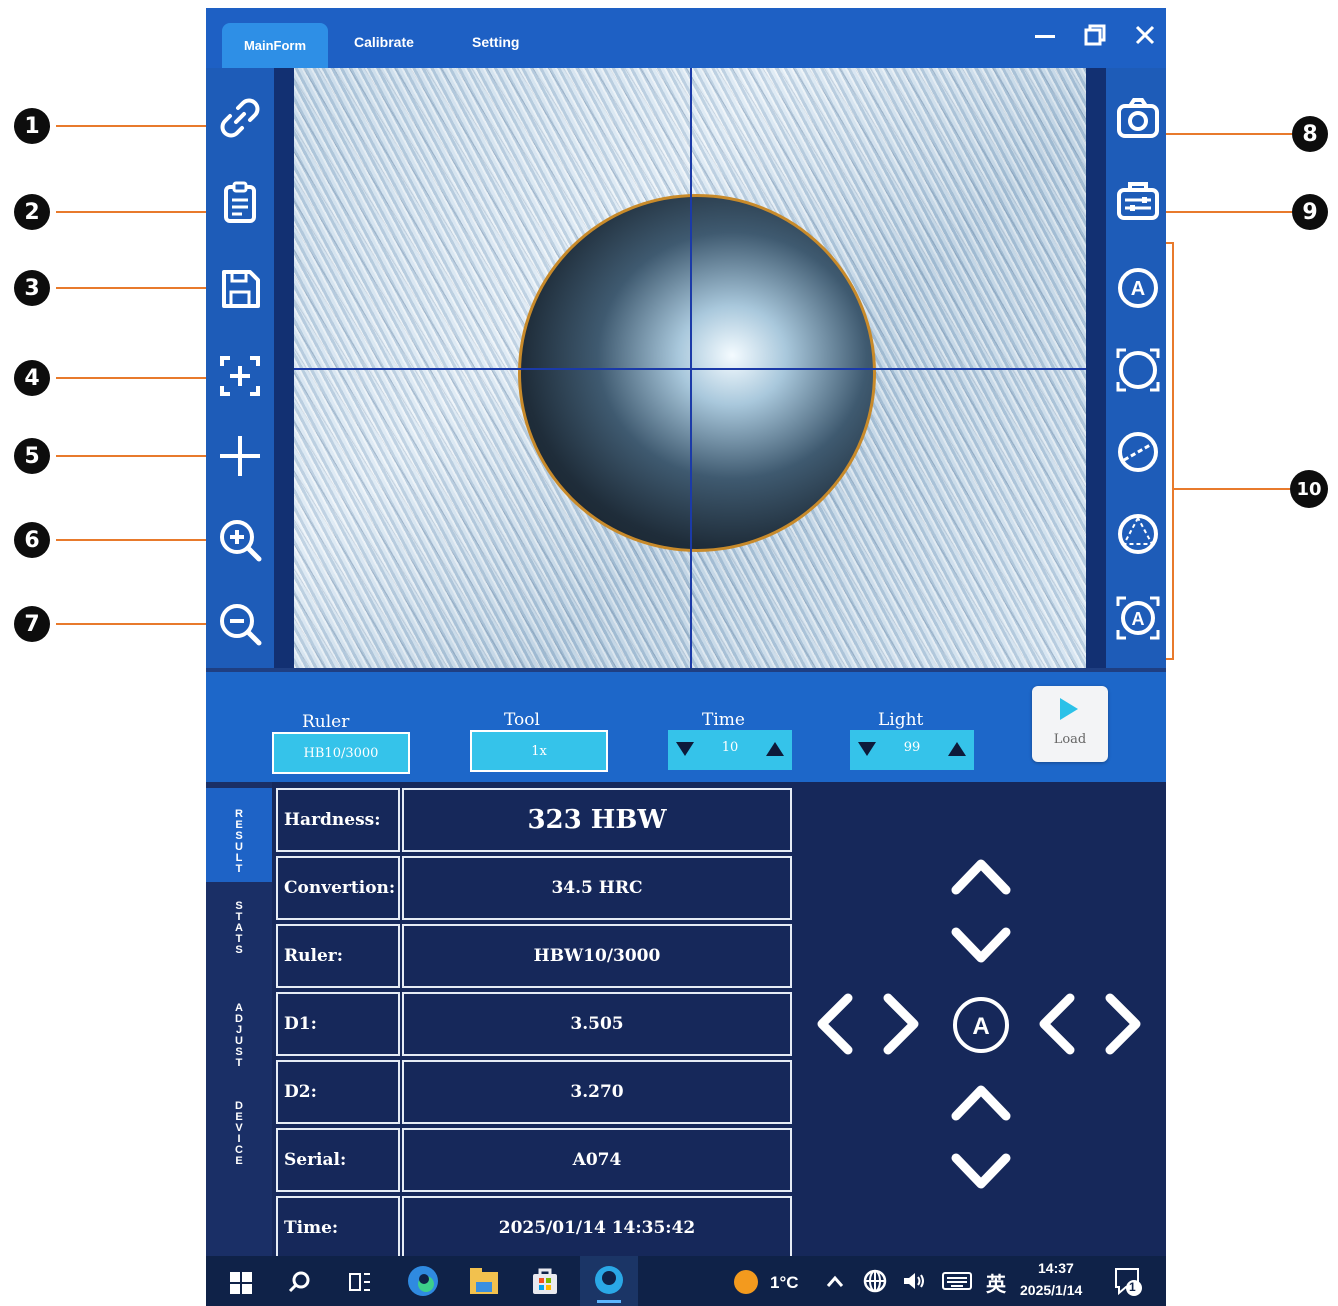  I want to click on play-icon, so click(1069, 709).